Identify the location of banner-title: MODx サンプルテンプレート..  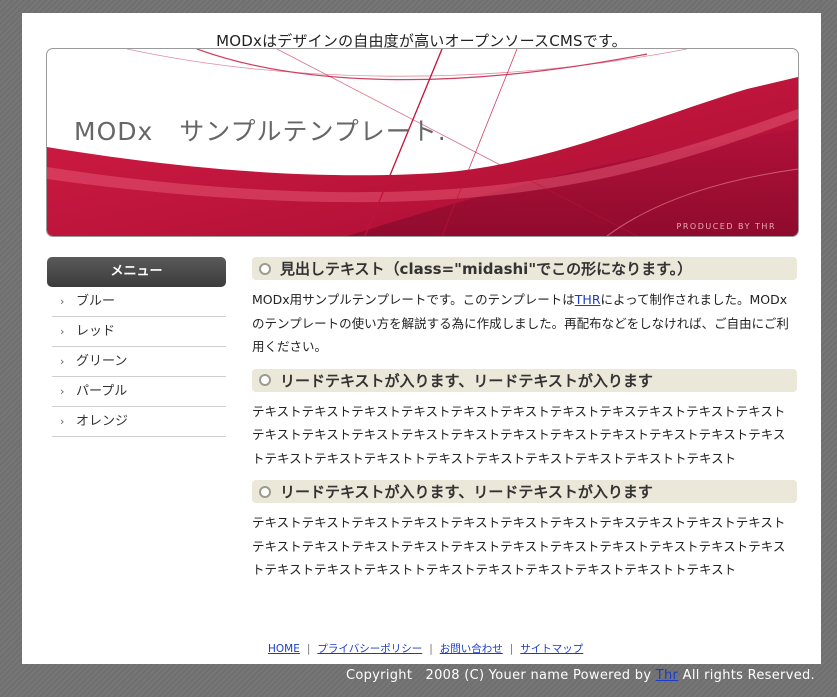
(260, 131).